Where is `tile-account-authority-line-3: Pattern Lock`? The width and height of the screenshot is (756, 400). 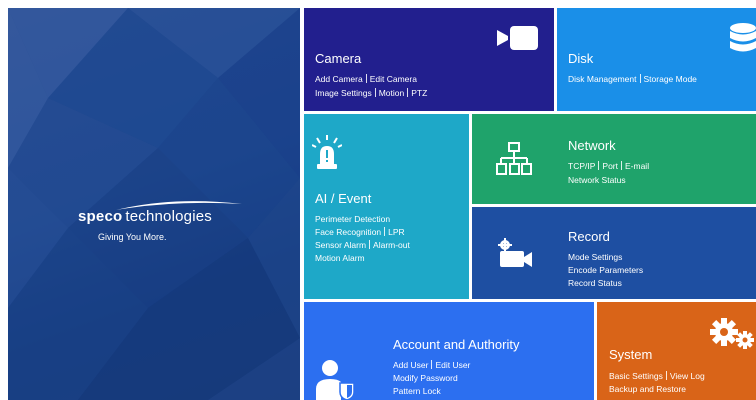 tile-account-authority-line-3: Pattern Lock is located at coordinates (417, 391).